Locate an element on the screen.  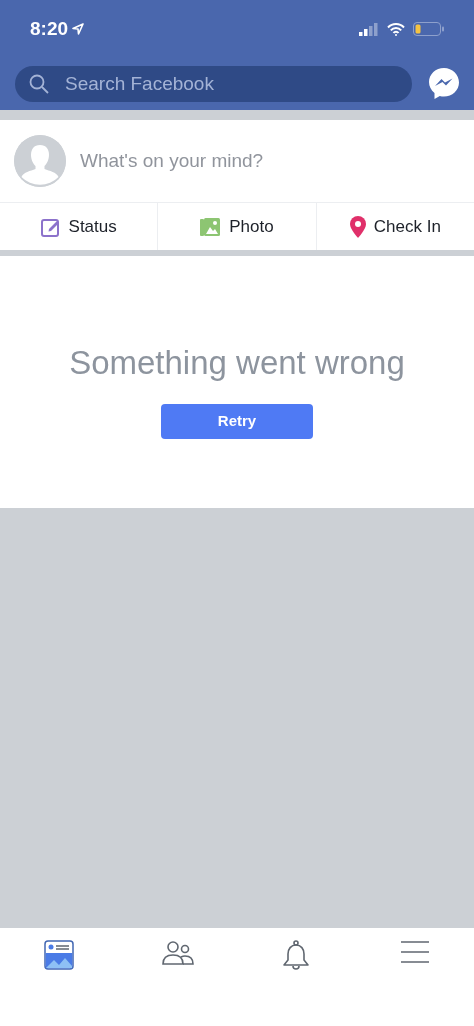
menu-icon is located at coordinates (414, 952).